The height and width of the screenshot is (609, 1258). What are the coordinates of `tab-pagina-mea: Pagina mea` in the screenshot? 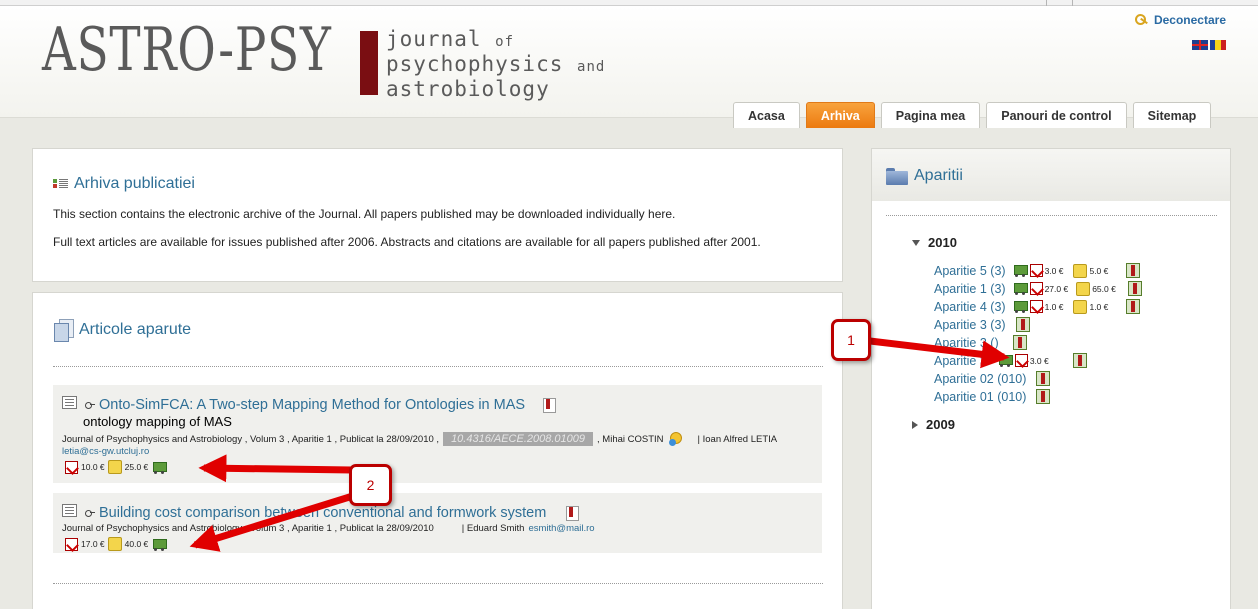 It's located at (930, 115).